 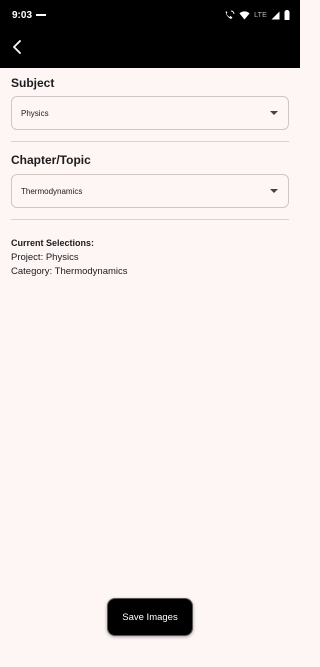 What do you see at coordinates (150, 15) in the screenshot?
I see `status-bar: 9:03 LTE` at bounding box center [150, 15].